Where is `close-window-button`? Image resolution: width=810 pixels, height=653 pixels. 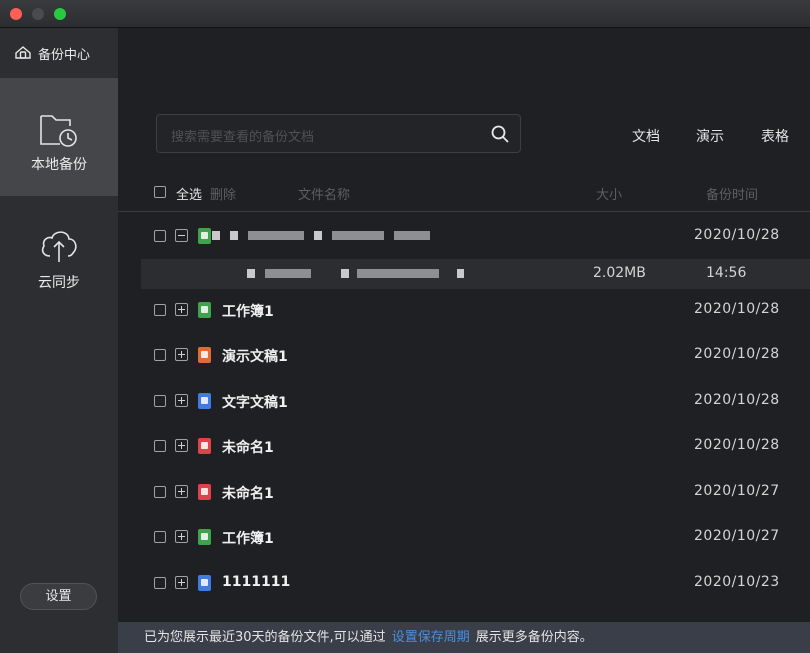 close-window-button is located at coordinates (16, 14).